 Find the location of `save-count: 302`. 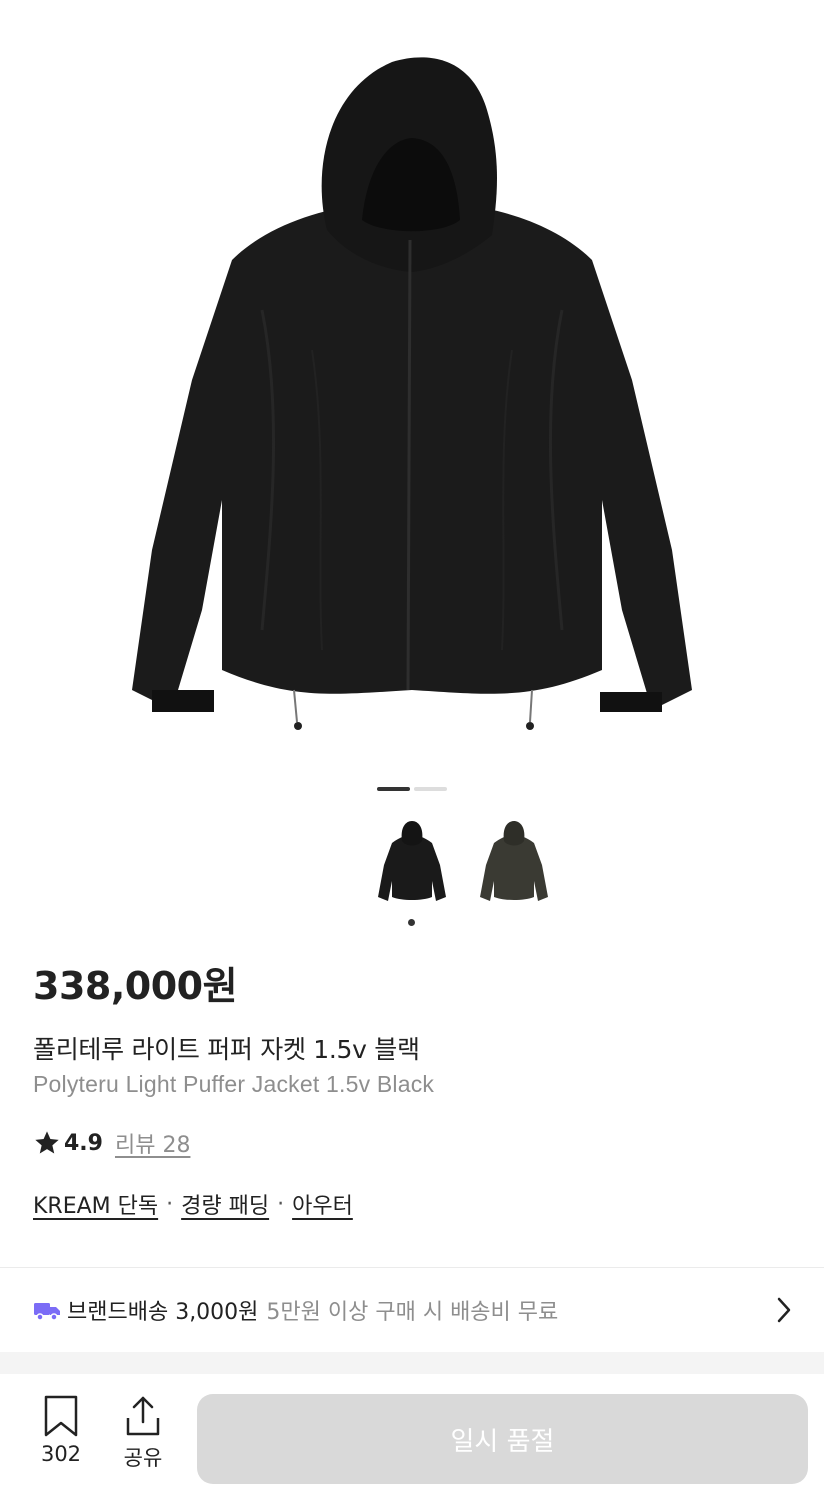

save-count: 302 is located at coordinates (61, 1454).